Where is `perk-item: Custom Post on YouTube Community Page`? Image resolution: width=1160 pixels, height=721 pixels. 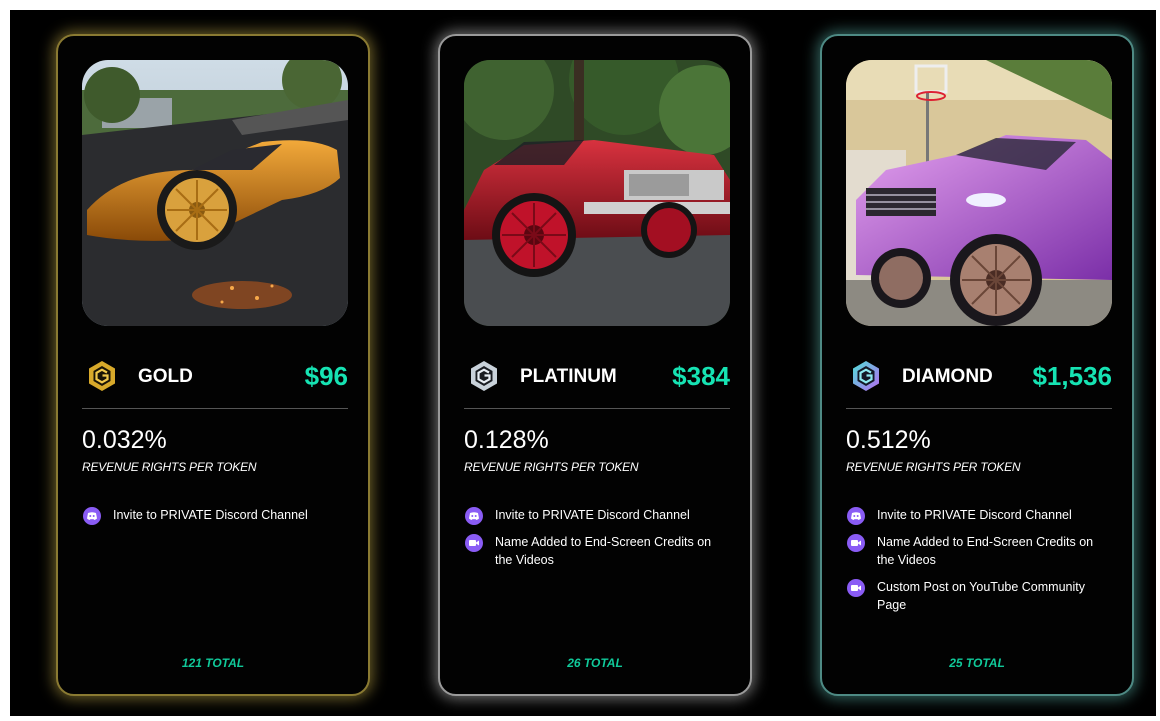
perk-item: Custom Post on YouTube Community Page is located at coordinates (979, 596).